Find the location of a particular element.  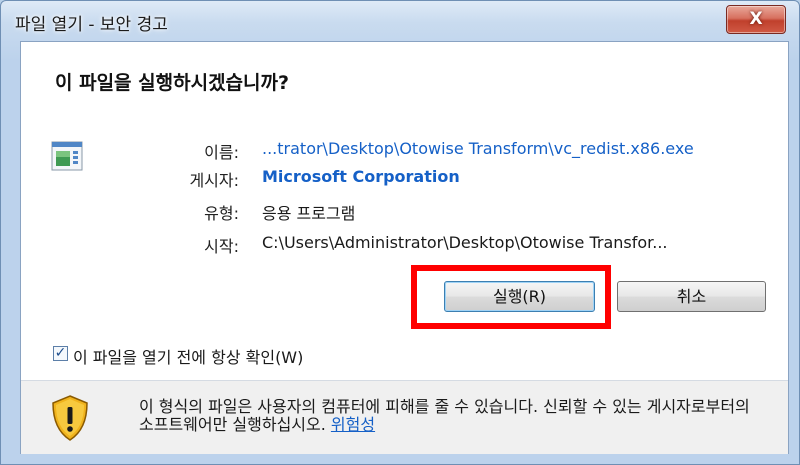

publisher-link: Microsoft Corporation is located at coordinates (361, 176).